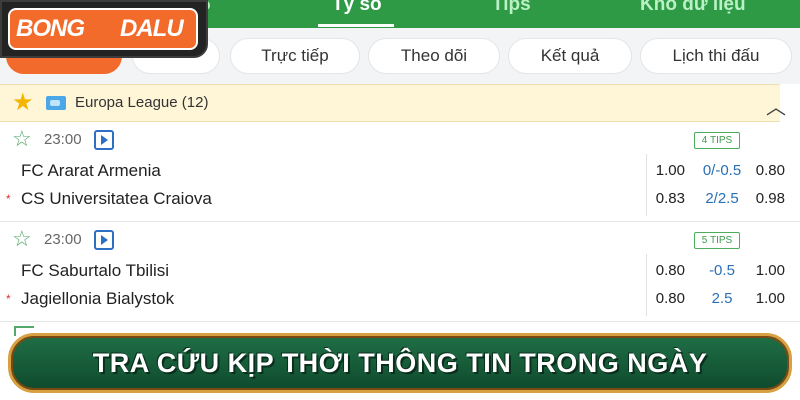 Image resolution: width=800 pixels, height=400 pixels. Describe the element at coordinates (357, 8) in the screenshot. I see `tab-scores: Tỷ số` at that location.